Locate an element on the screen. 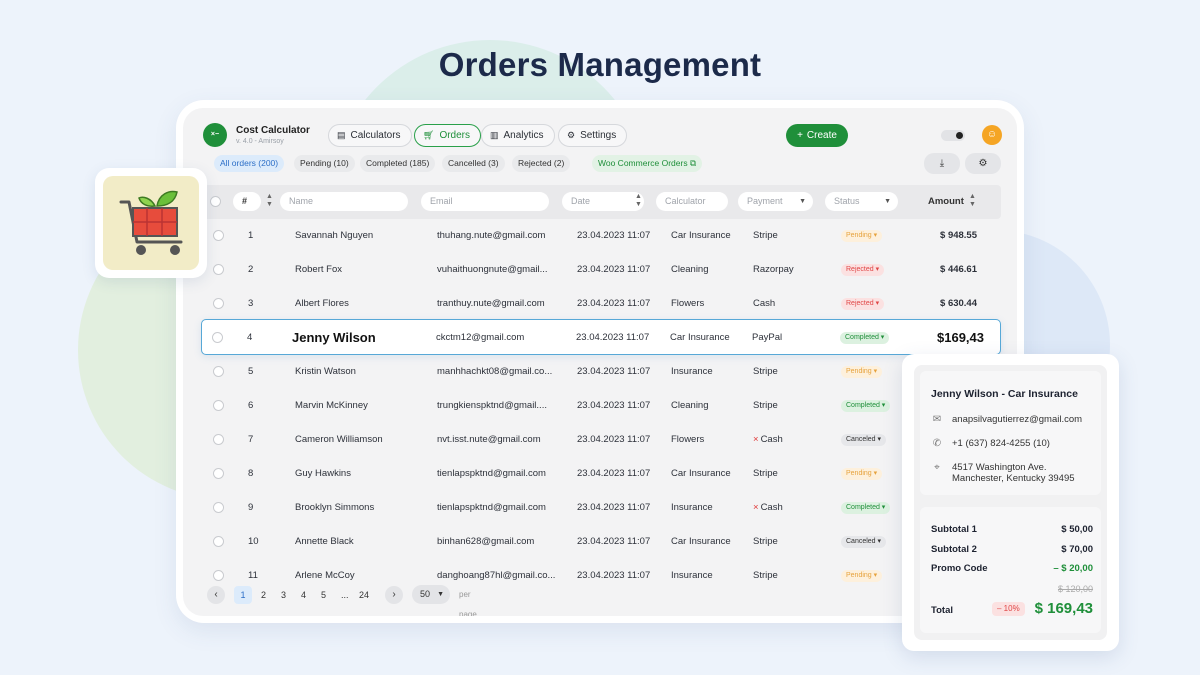 The width and height of the screenshot is (1200, 675). page-24: 24 is located at coordinates (364, 595).